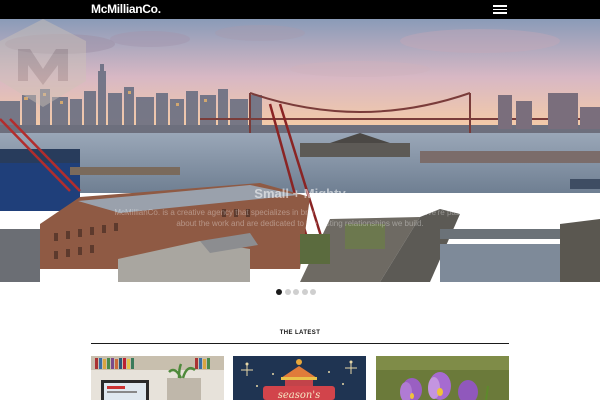 This screenshot has width=600, height=400. What do you see at coordinates (300, 9) in the screenshot?
I see `top-navigation-bar: McMillianCo.` at bounding box center [300, 9].